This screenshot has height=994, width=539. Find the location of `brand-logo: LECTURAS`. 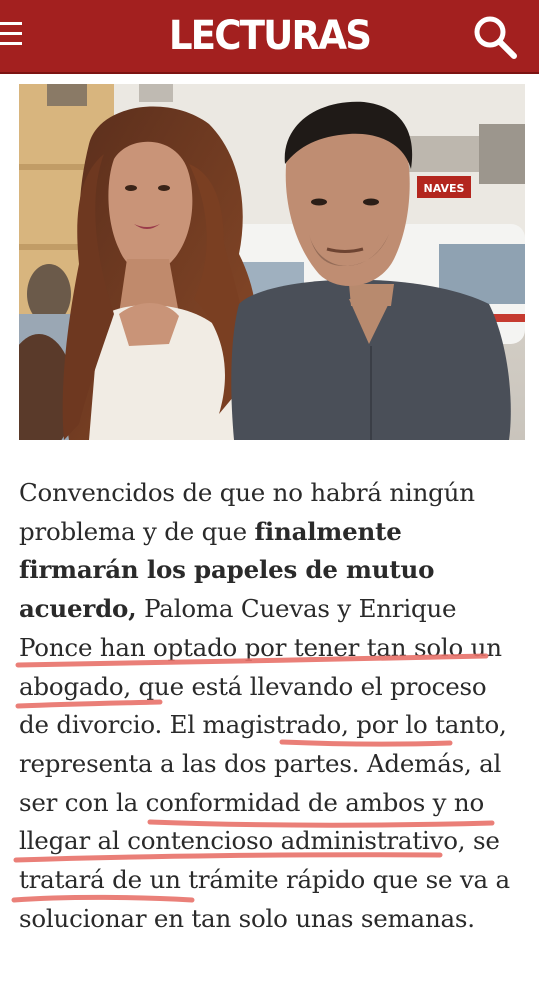

brand-logo: LECTURAS is located at coordinates (269, 36).